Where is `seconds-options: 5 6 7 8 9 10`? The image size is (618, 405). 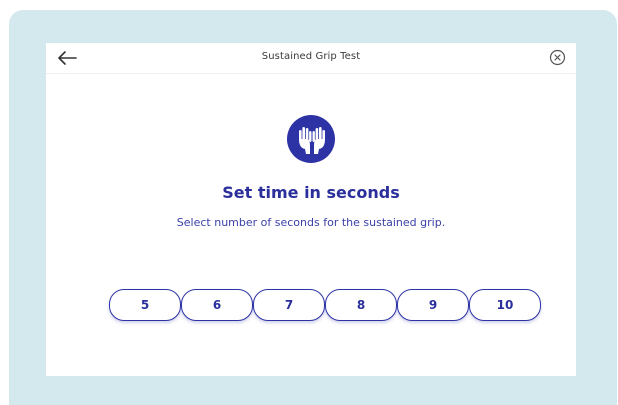 seconds-options: 5 6 7 8 9 10 is located at coordinates (325, 305).